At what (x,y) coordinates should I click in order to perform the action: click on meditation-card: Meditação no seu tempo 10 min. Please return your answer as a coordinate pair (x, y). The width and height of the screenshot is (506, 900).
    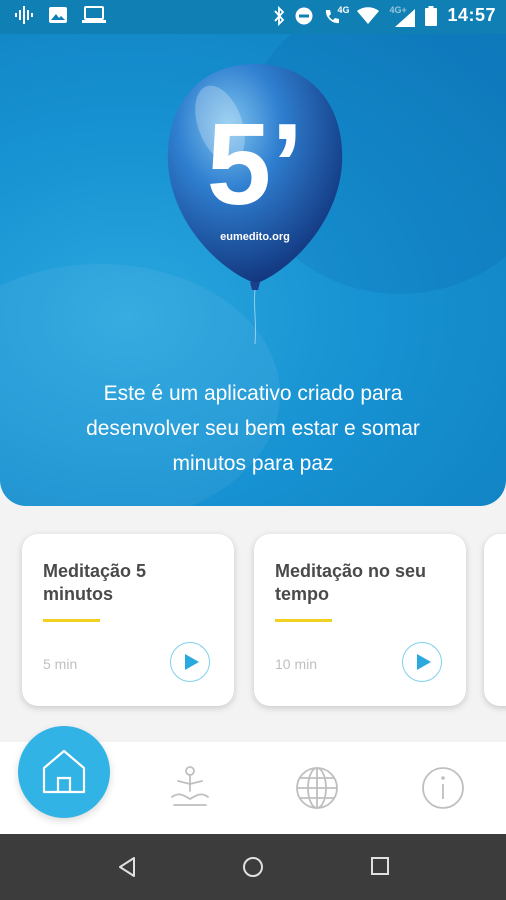
    Looking at the image, I should click on (360, 620).